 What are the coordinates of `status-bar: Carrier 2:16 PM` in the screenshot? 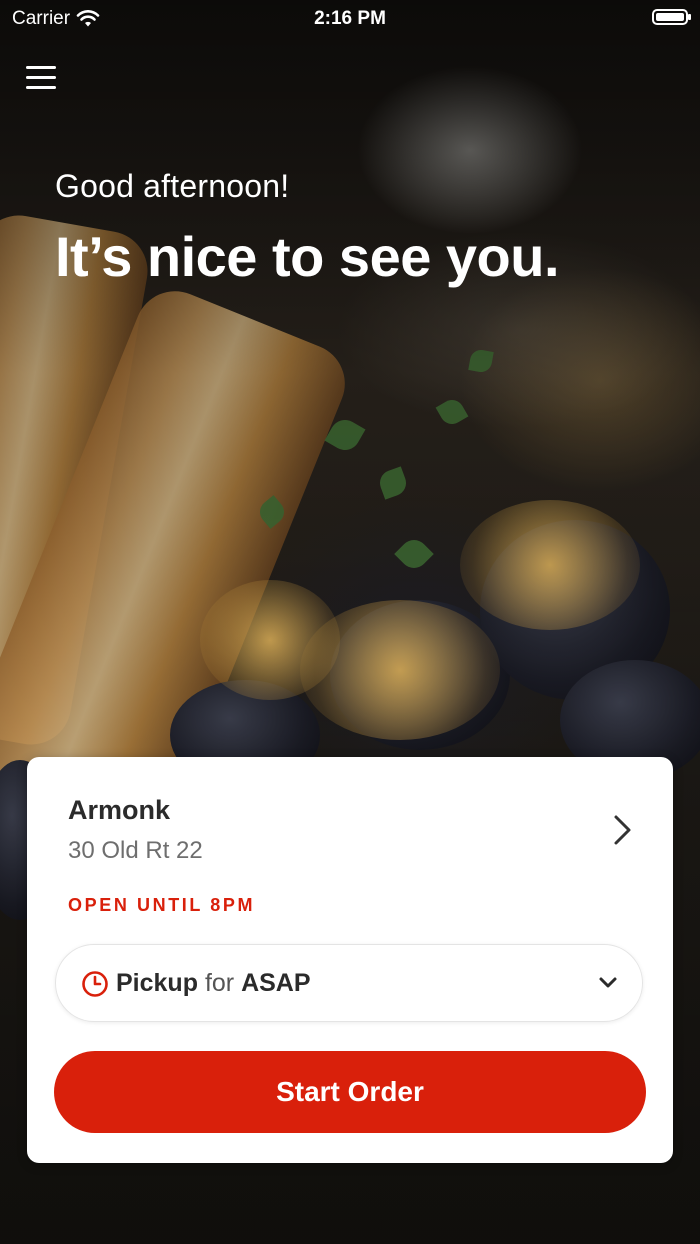 It's located at (350, 18).